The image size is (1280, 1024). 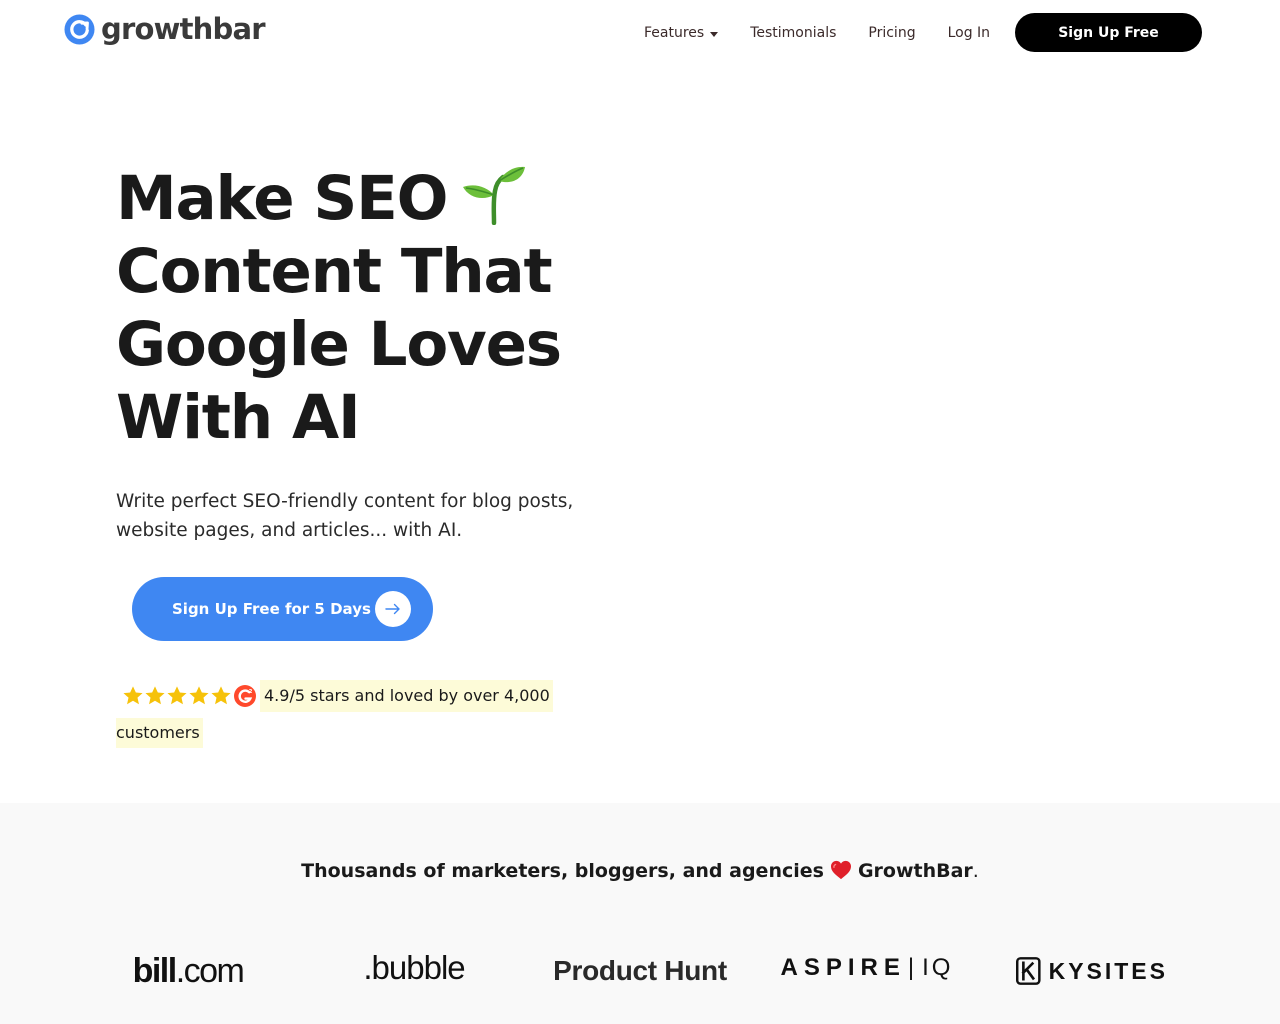 What do you see at coordinates (392, 609) in the screenshot?
I see `arrow-right-icon` at bounding box center [392, 609].